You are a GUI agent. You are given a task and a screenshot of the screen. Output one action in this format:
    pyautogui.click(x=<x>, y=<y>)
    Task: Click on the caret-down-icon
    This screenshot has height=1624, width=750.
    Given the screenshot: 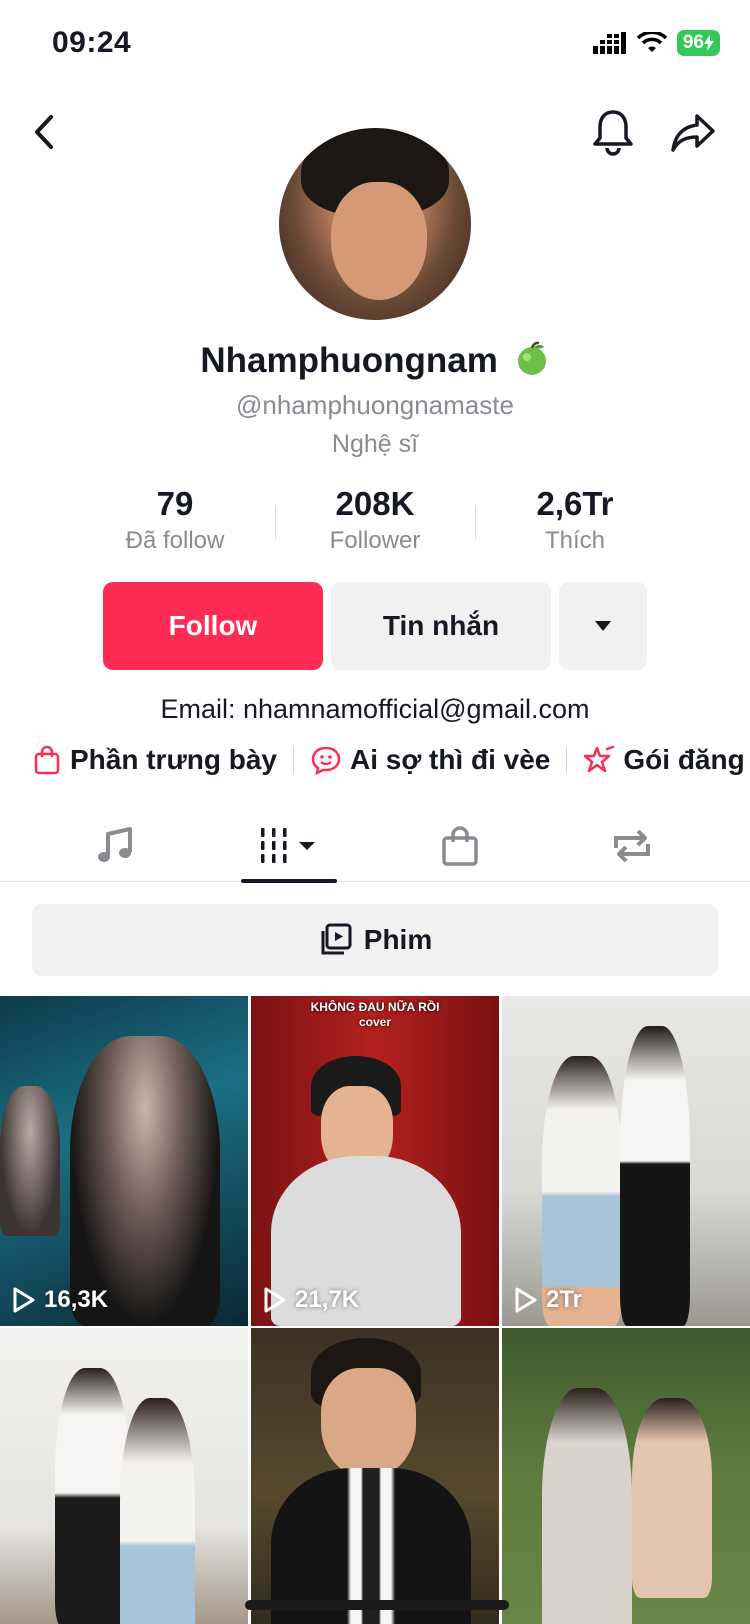 What is the action you would take?
    pyautogui.click(x=603, y=626)
    